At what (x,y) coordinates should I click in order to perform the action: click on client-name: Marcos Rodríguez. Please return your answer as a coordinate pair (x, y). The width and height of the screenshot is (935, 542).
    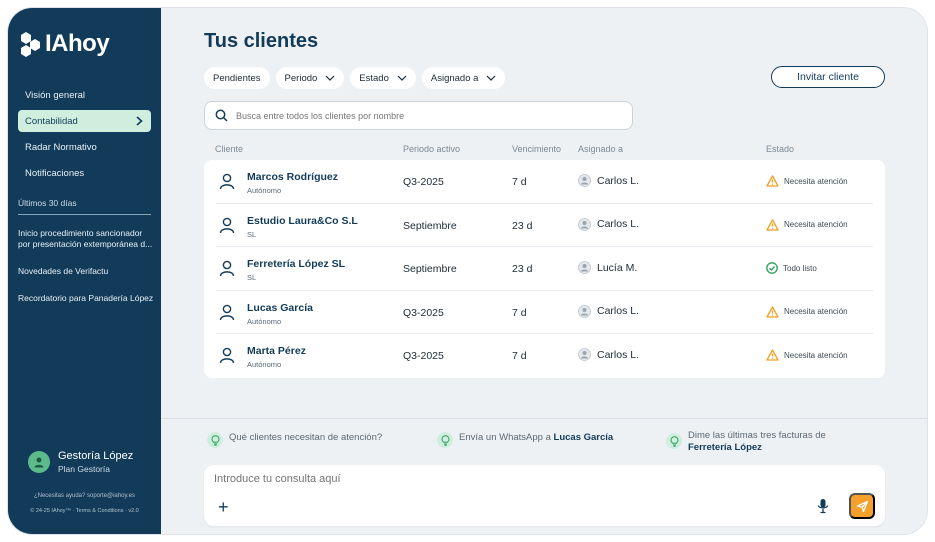
    Looking at the image, I should click on (293, 177).